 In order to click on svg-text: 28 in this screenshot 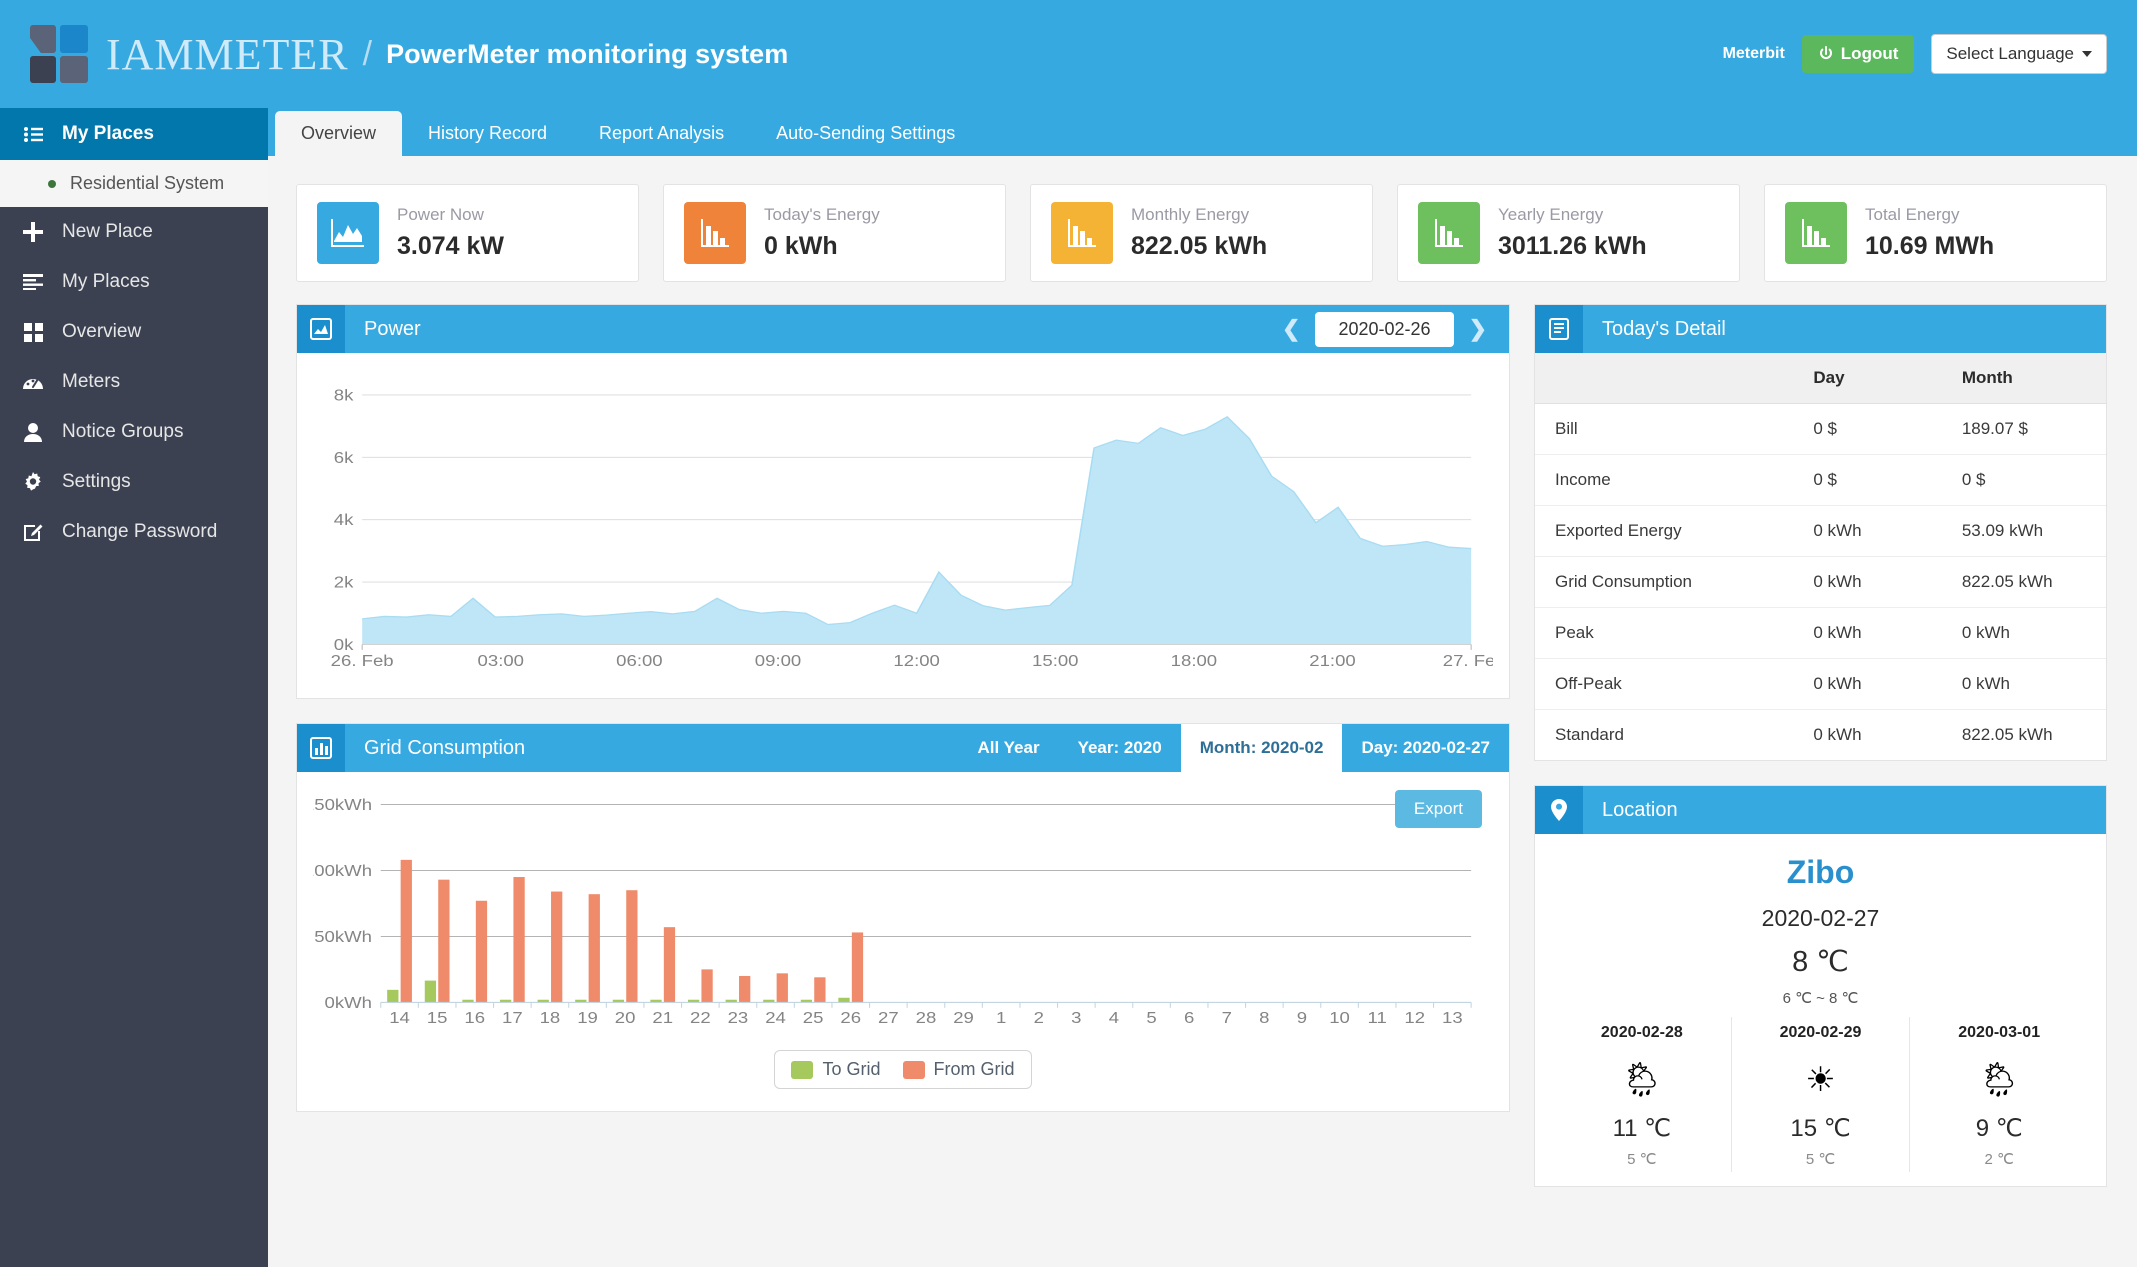, I will do `click(926, 1018)`.